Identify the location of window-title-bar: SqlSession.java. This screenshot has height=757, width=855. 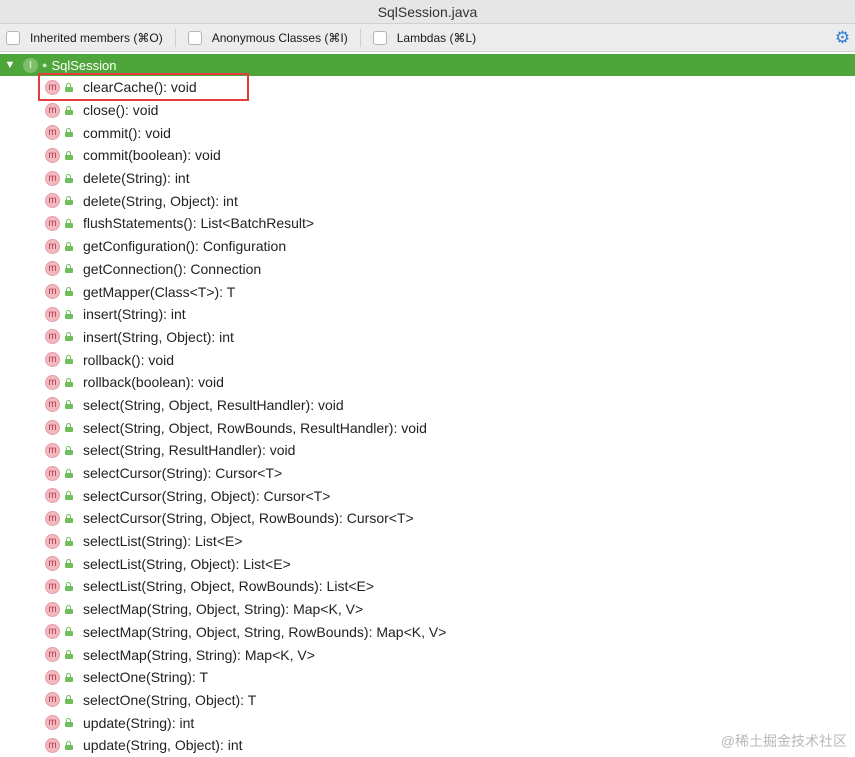
(427, 12).